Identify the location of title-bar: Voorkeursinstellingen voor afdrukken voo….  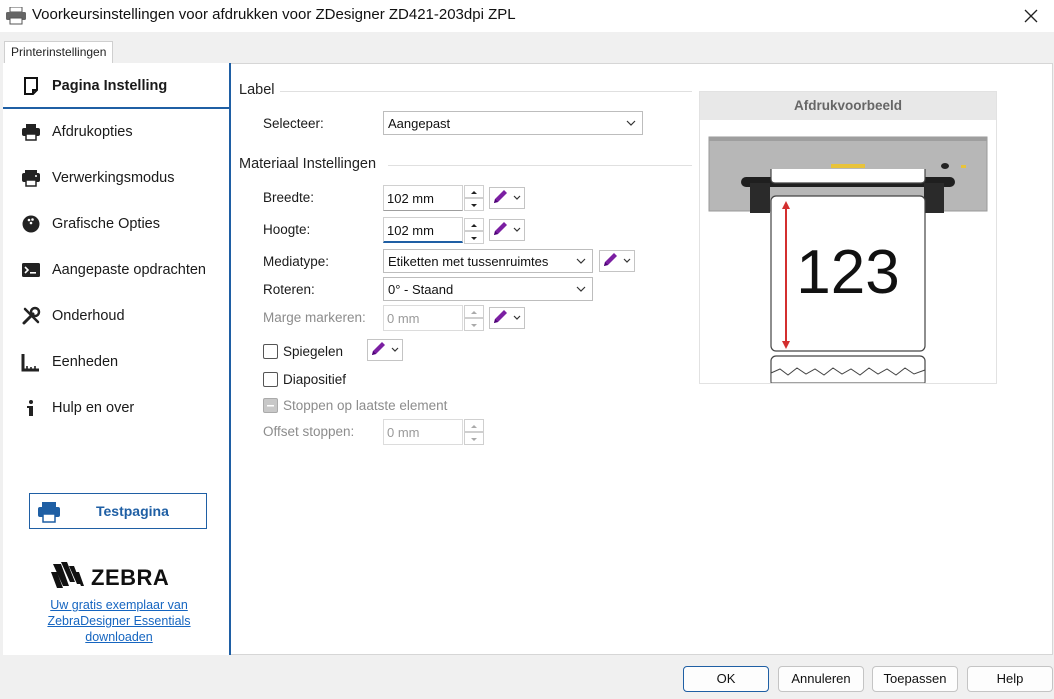
(527, 16).